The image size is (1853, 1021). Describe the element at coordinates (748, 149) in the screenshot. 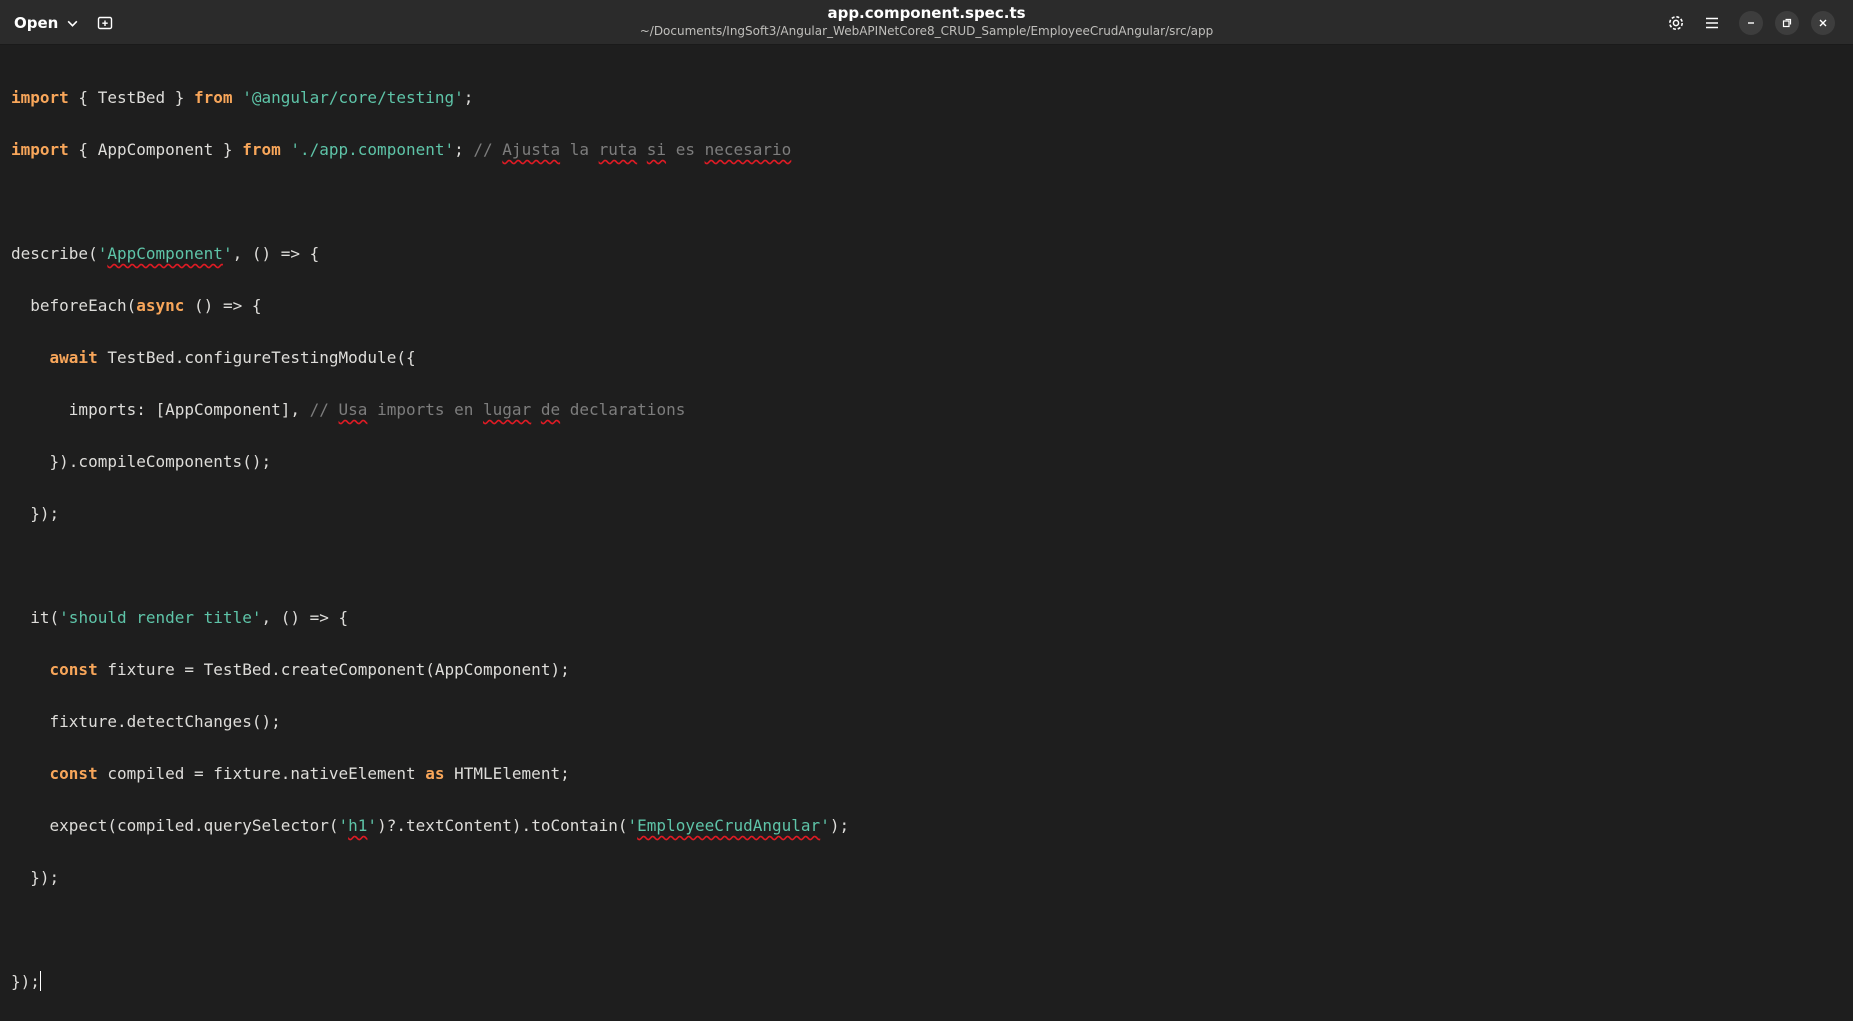

I see `misspelled-word: necesario` at that location.